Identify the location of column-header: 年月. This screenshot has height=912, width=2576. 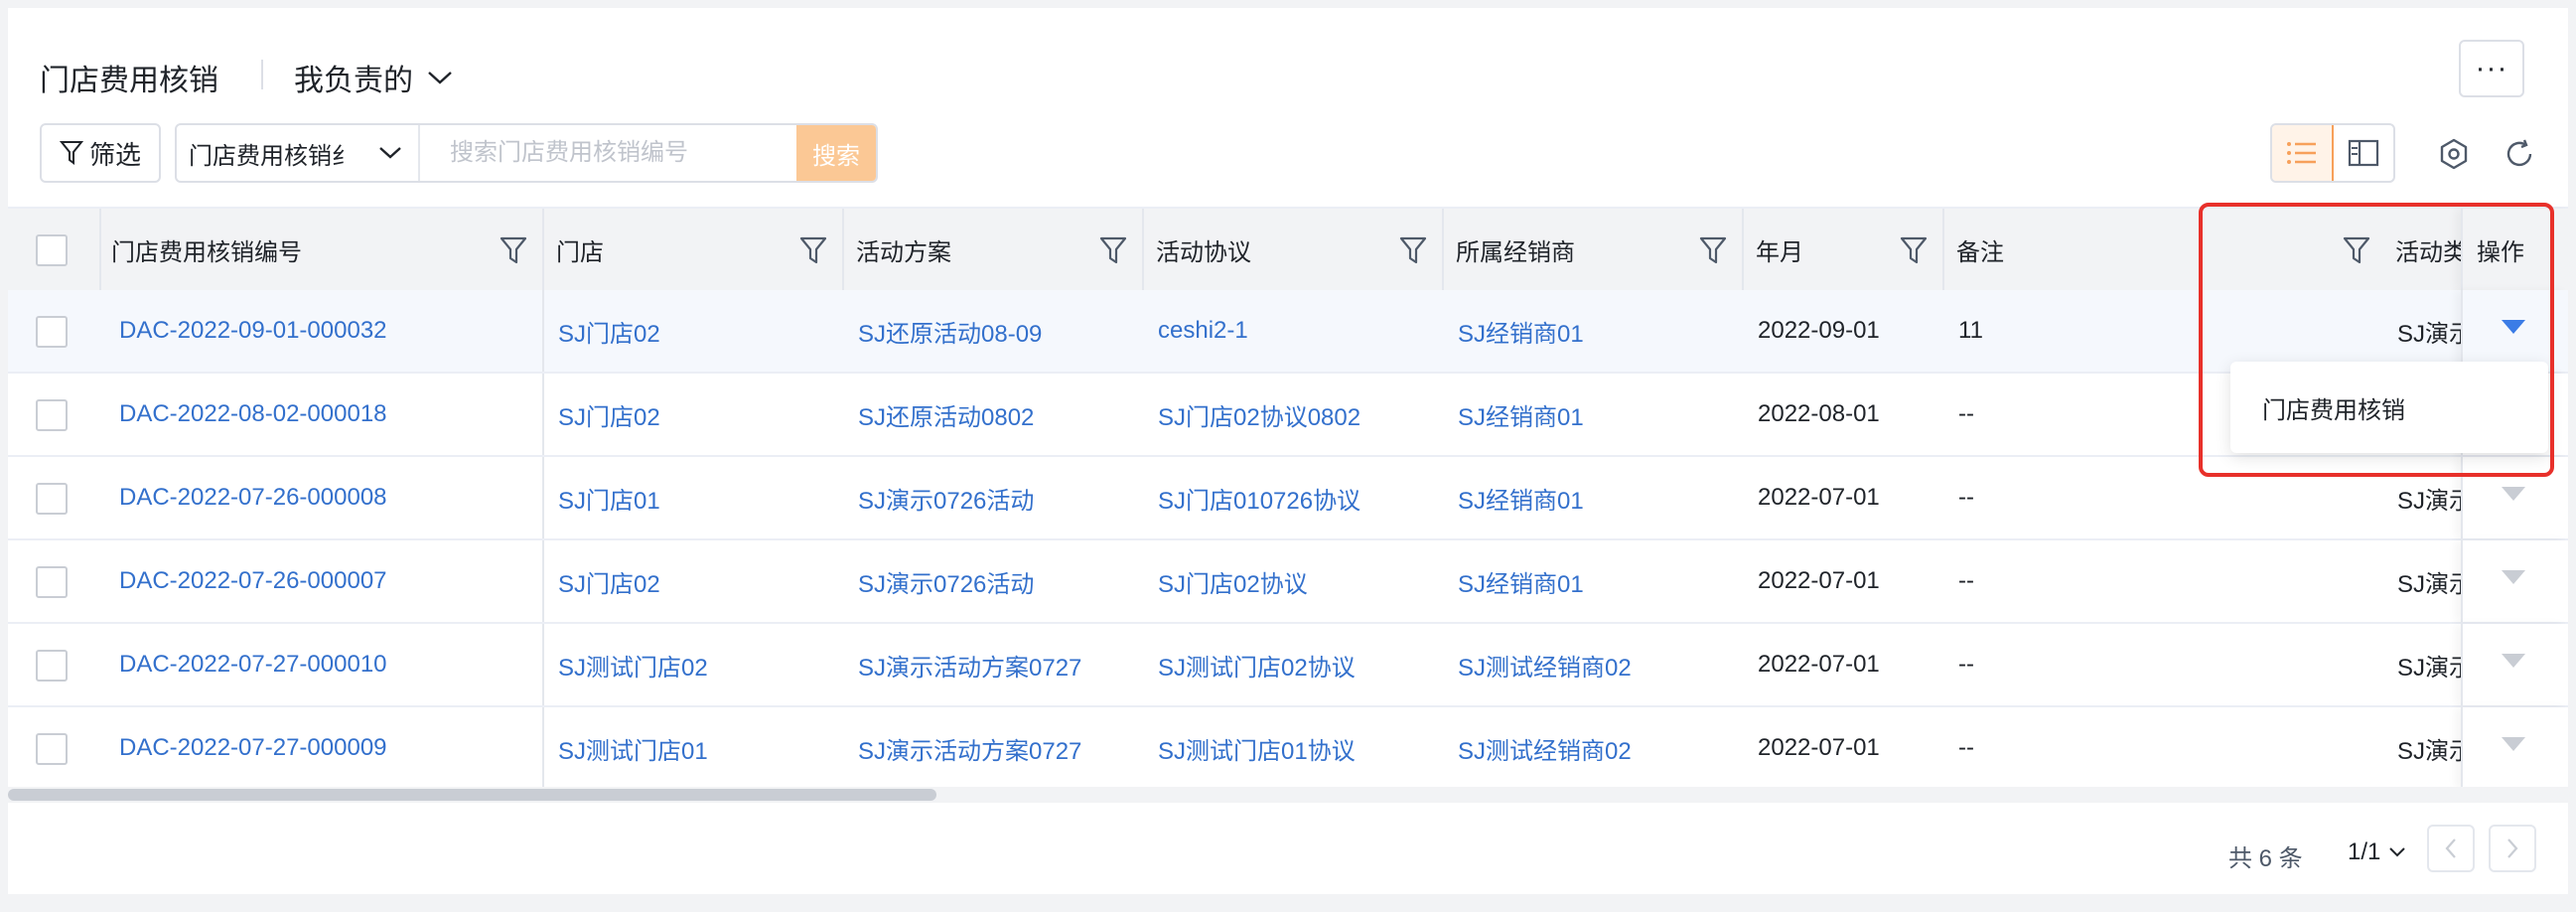
(1779, 252).